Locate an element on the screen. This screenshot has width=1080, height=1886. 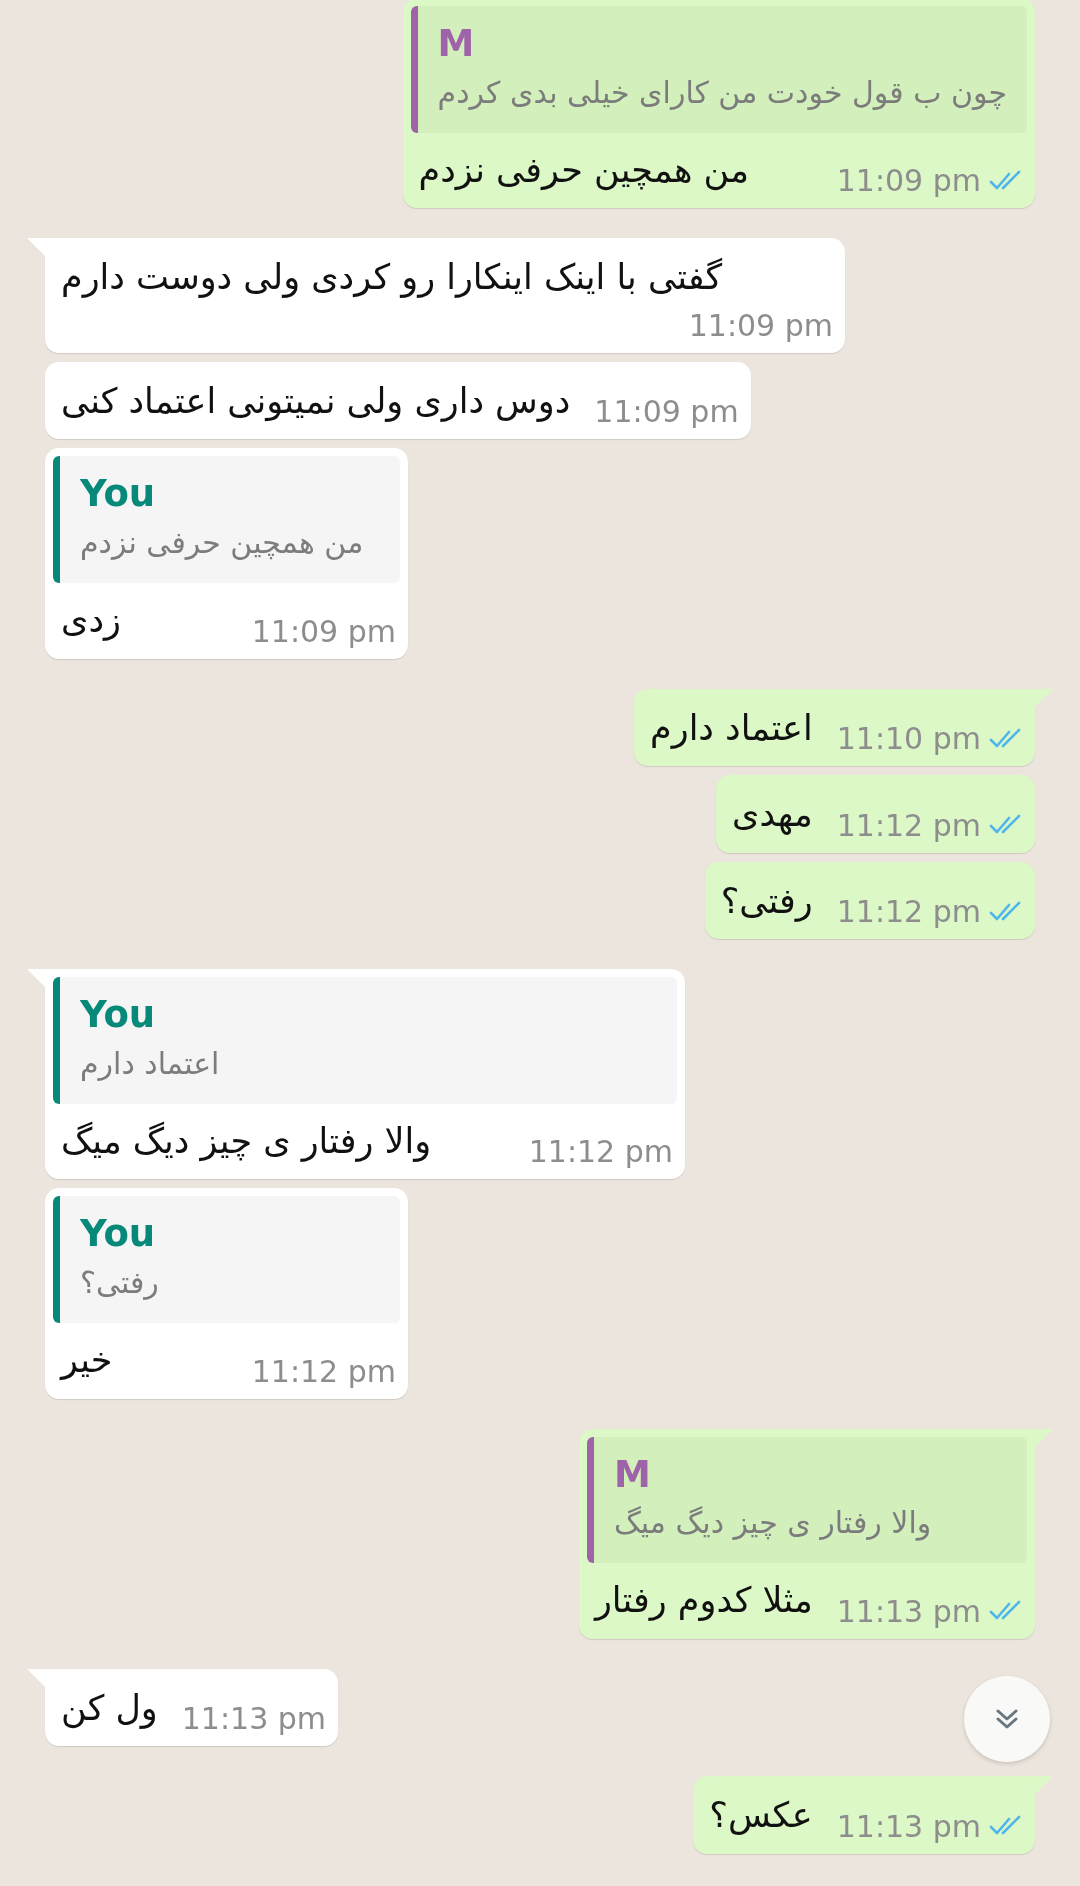
scroll-down-button is located at coordinates (1007, 1719).